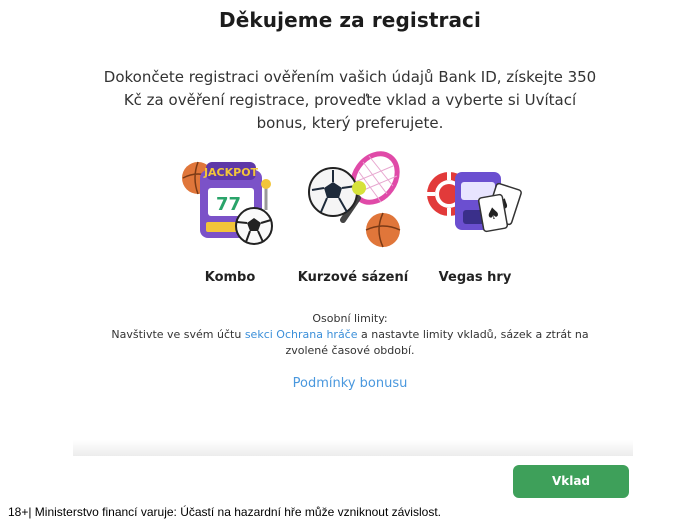 Image resolution: width=700 pixels, height=524 pixels. I want to click on jackpot-slot-football-icon: JACKPOT 77, so click(227, 203).